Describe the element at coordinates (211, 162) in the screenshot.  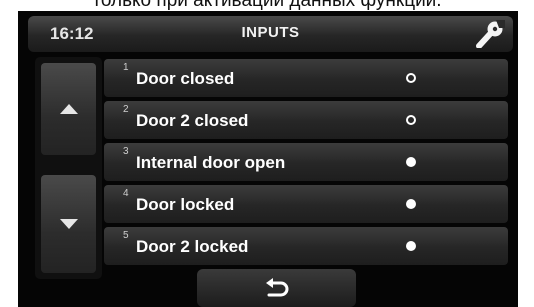
I see `input-label: Internal door open` at that location.